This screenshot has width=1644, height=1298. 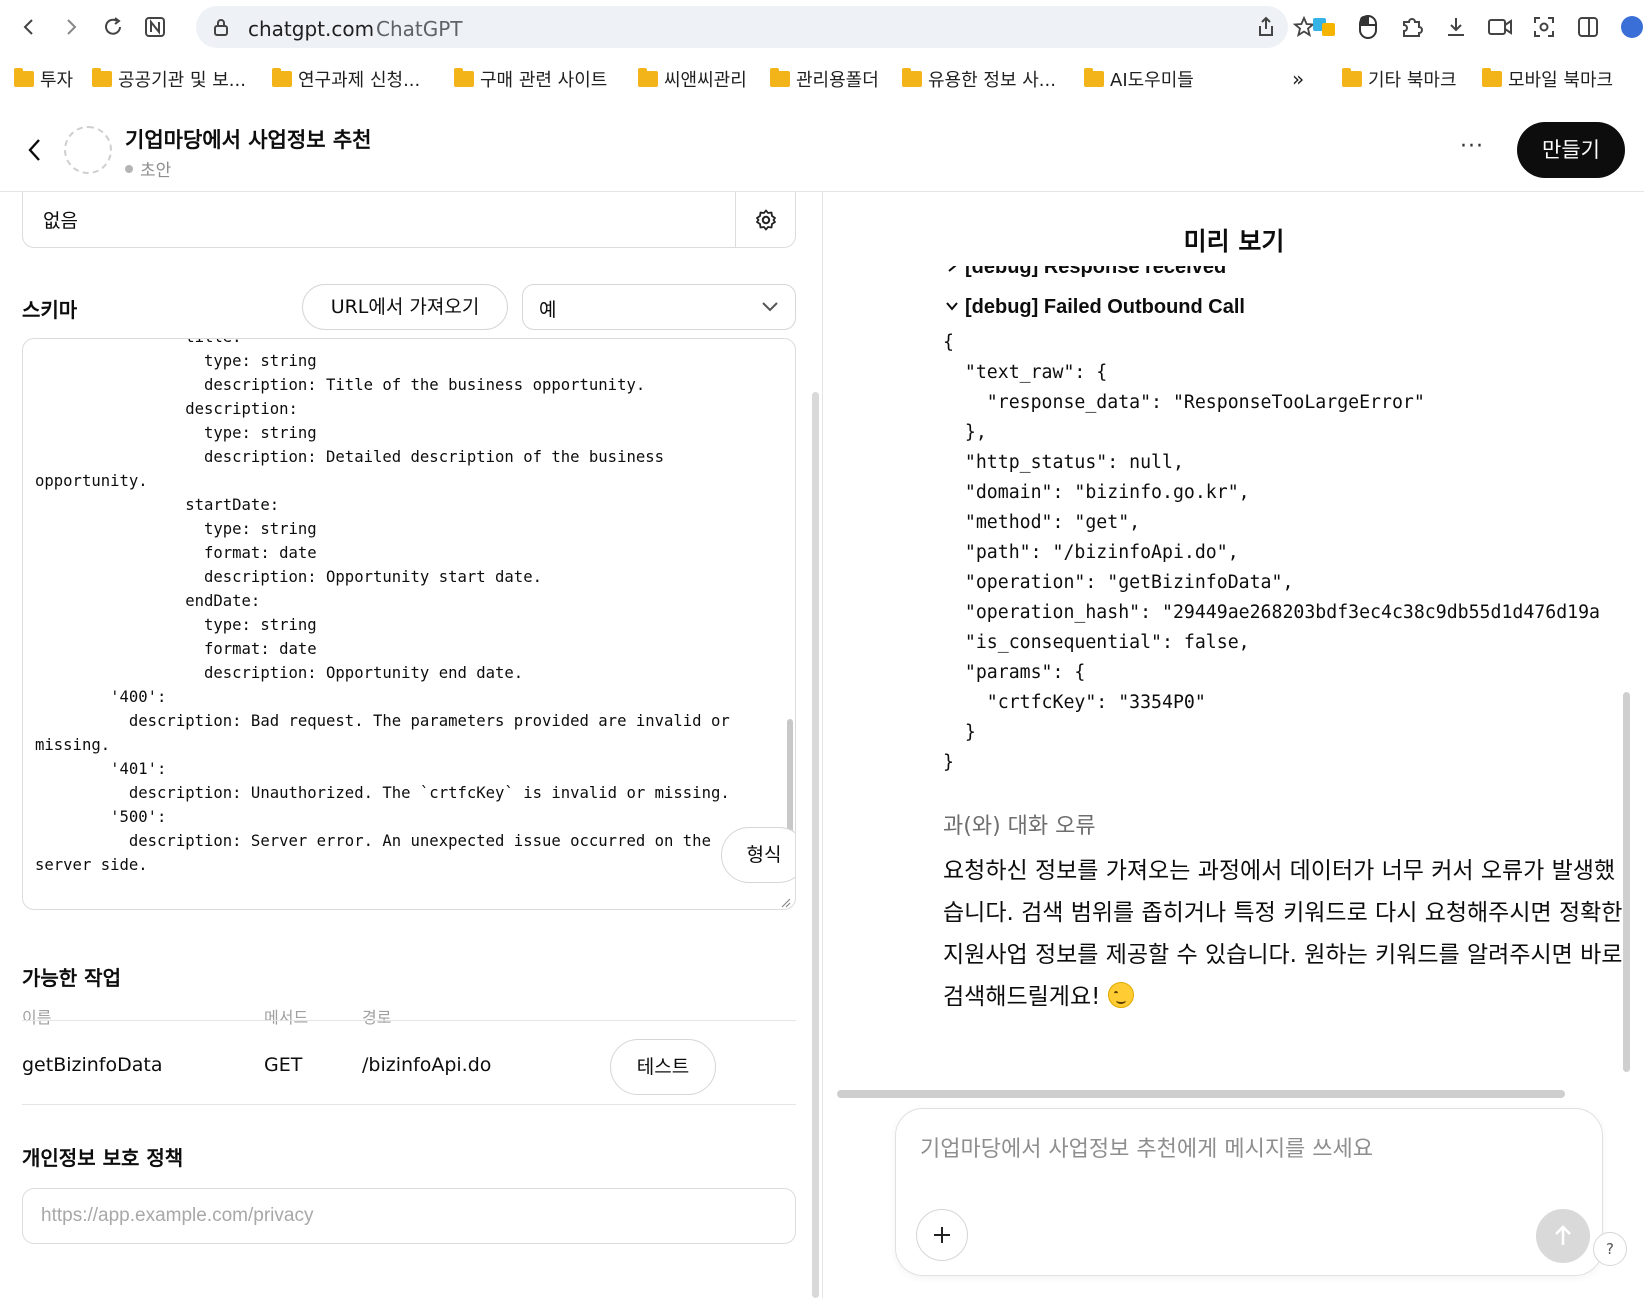 What do you see at coordinates (37, 1017) in the screenshot?
I see `column-header-name: 이름` at bounding box center [37, 1017].